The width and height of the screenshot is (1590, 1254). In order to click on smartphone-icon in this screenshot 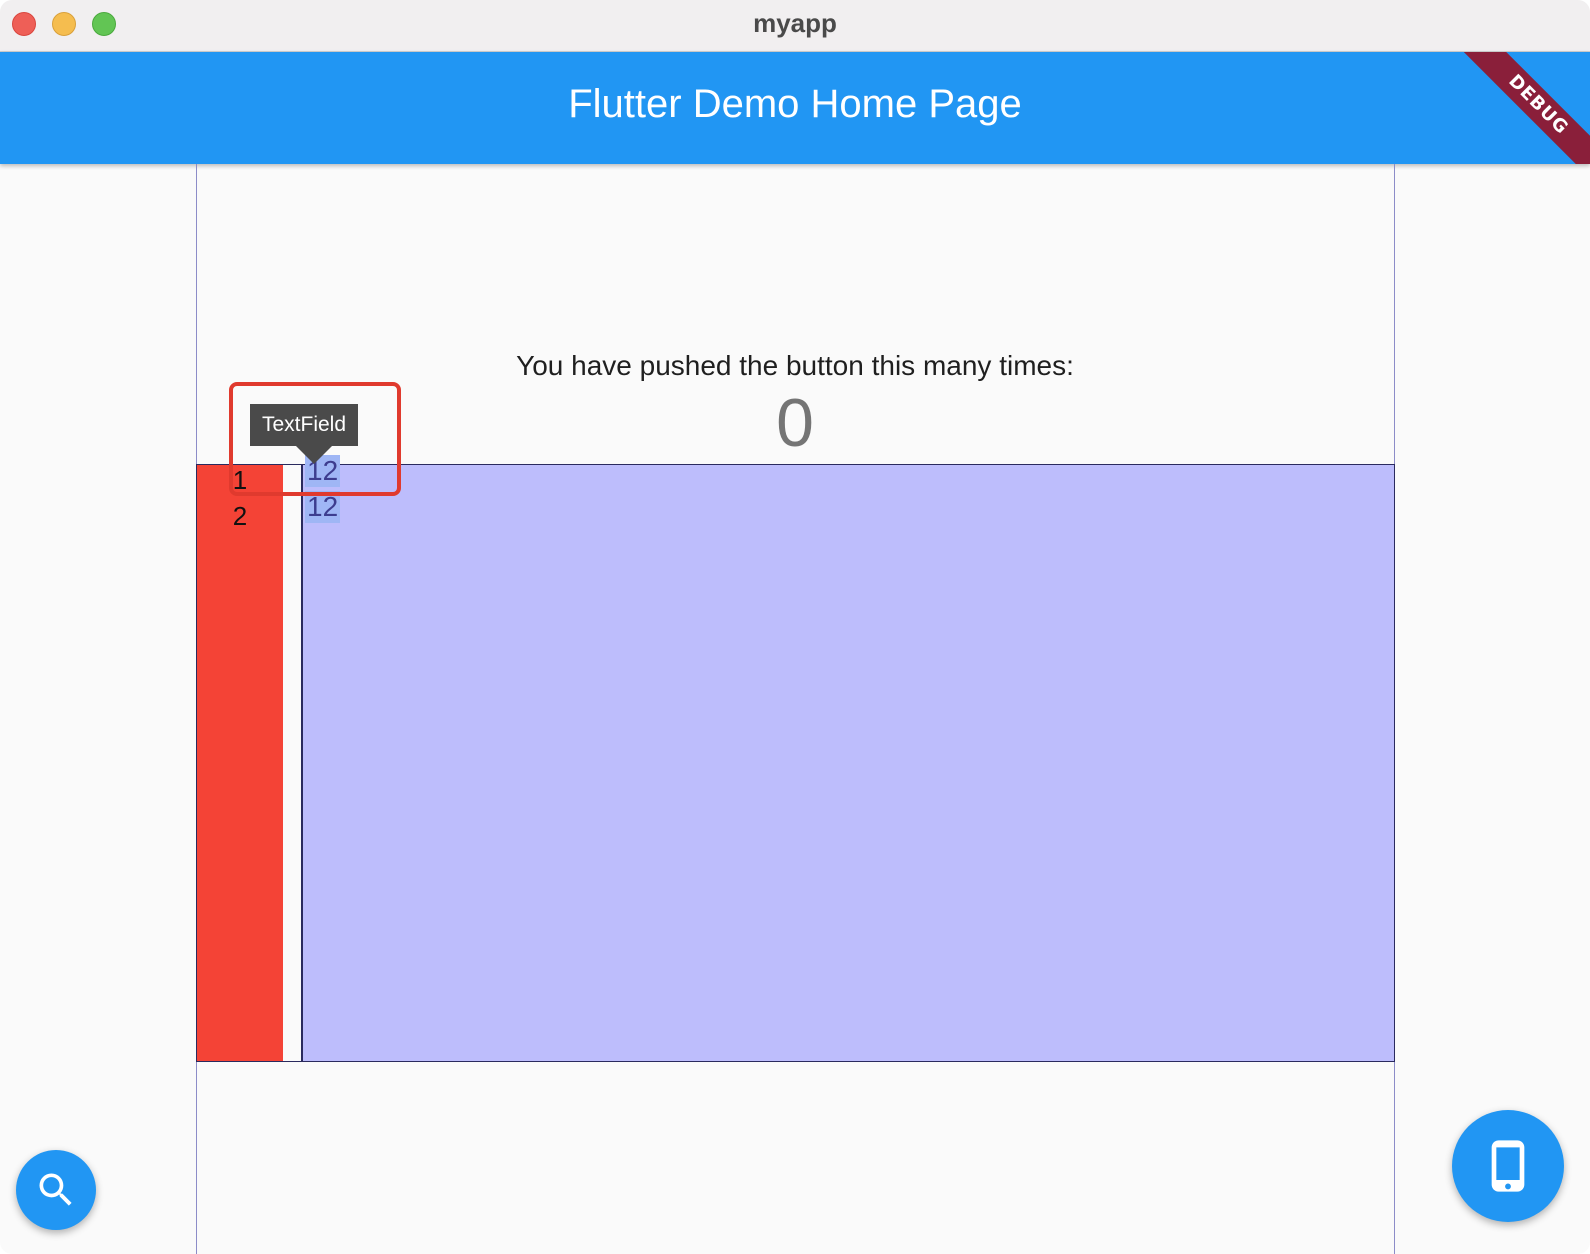, I will do `click(1508, 1166)`.